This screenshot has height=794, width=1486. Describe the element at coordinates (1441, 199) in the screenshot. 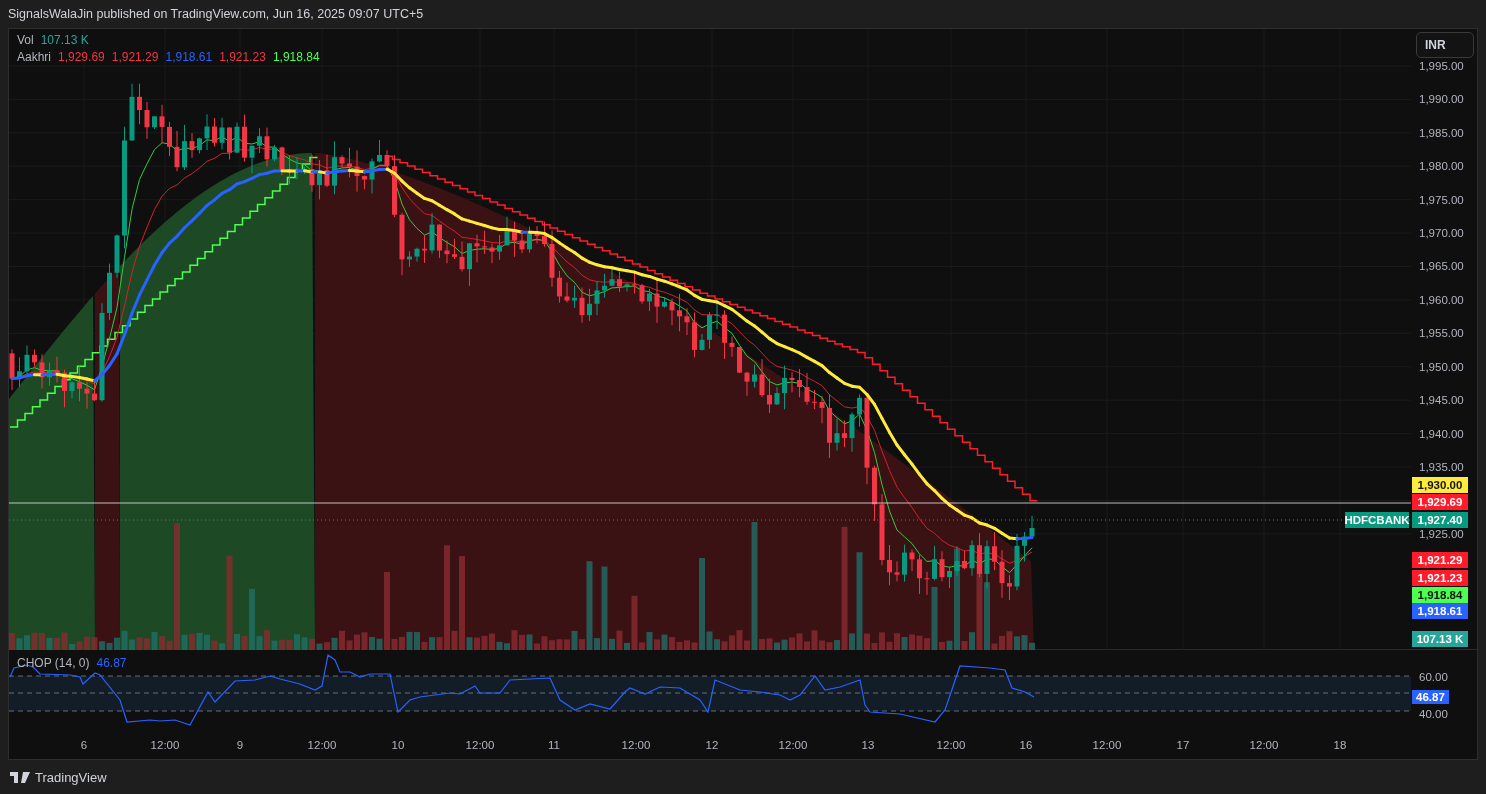

I see `price-axis-label: 1,975.00` at that location.